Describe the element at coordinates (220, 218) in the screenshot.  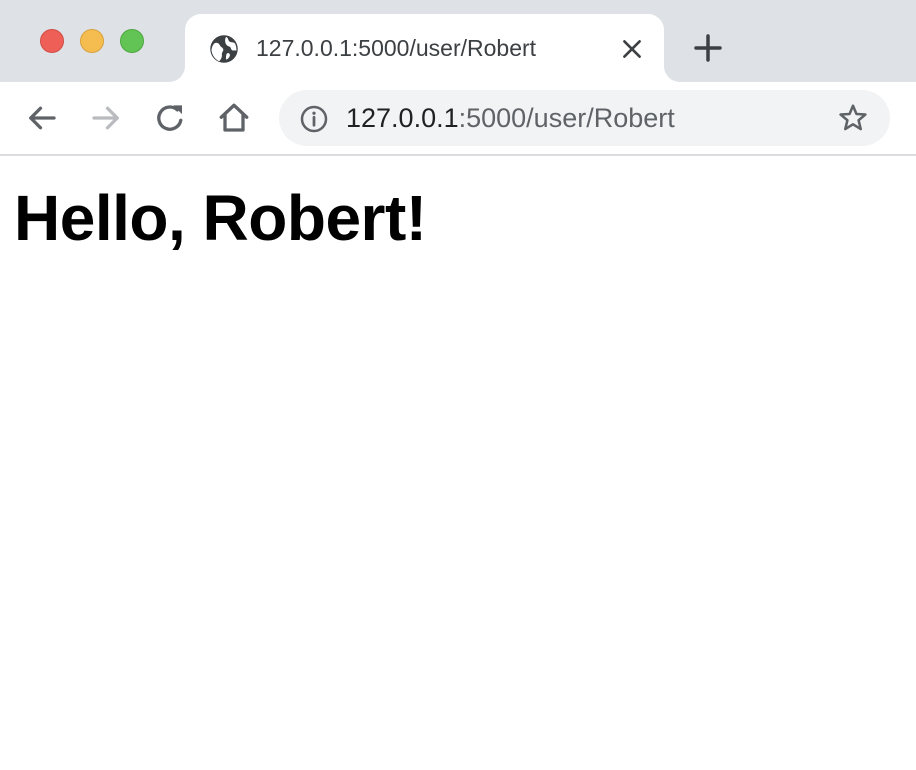
I see `page-heading: Hello, Robert!` at that location.